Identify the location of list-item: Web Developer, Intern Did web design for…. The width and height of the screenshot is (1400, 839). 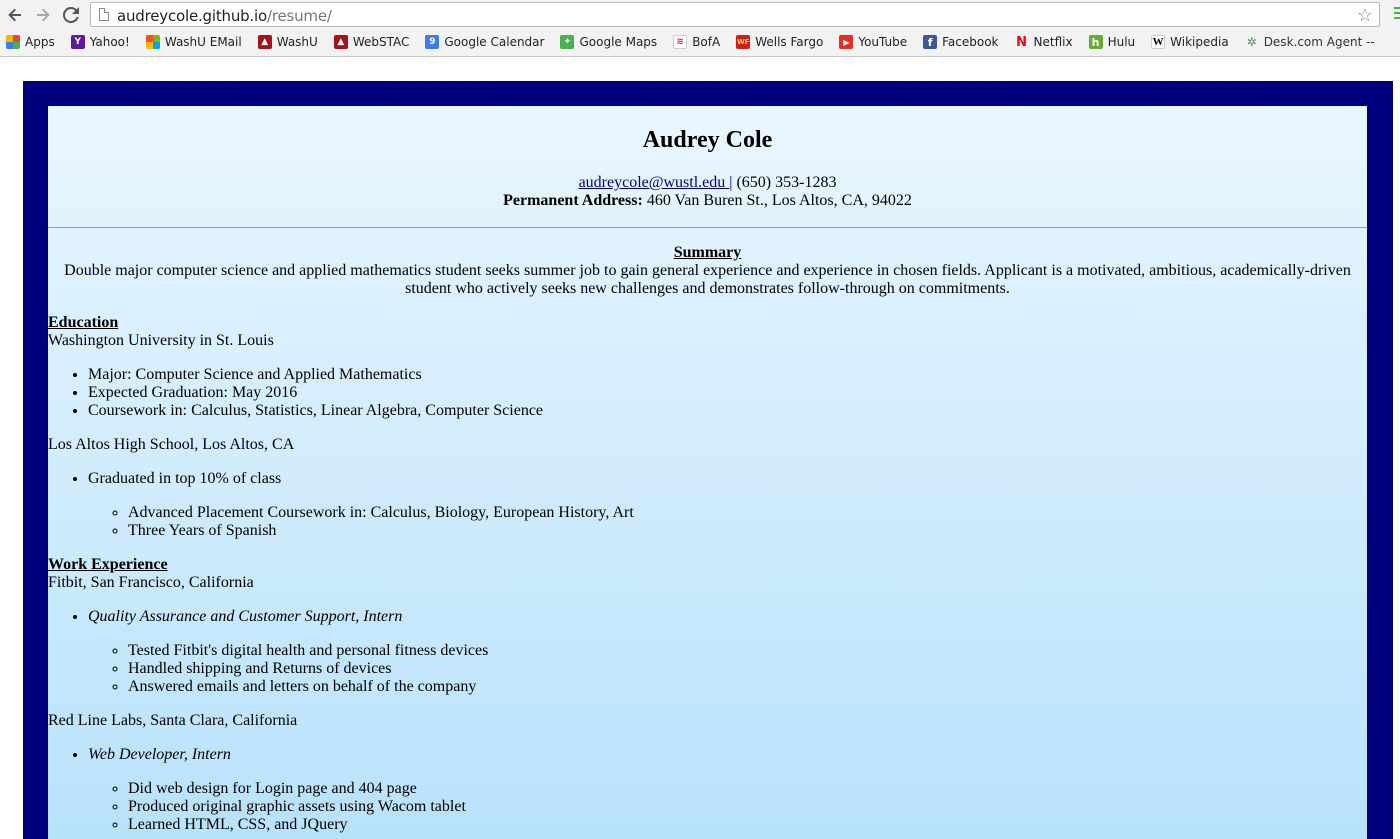
(727, 790).